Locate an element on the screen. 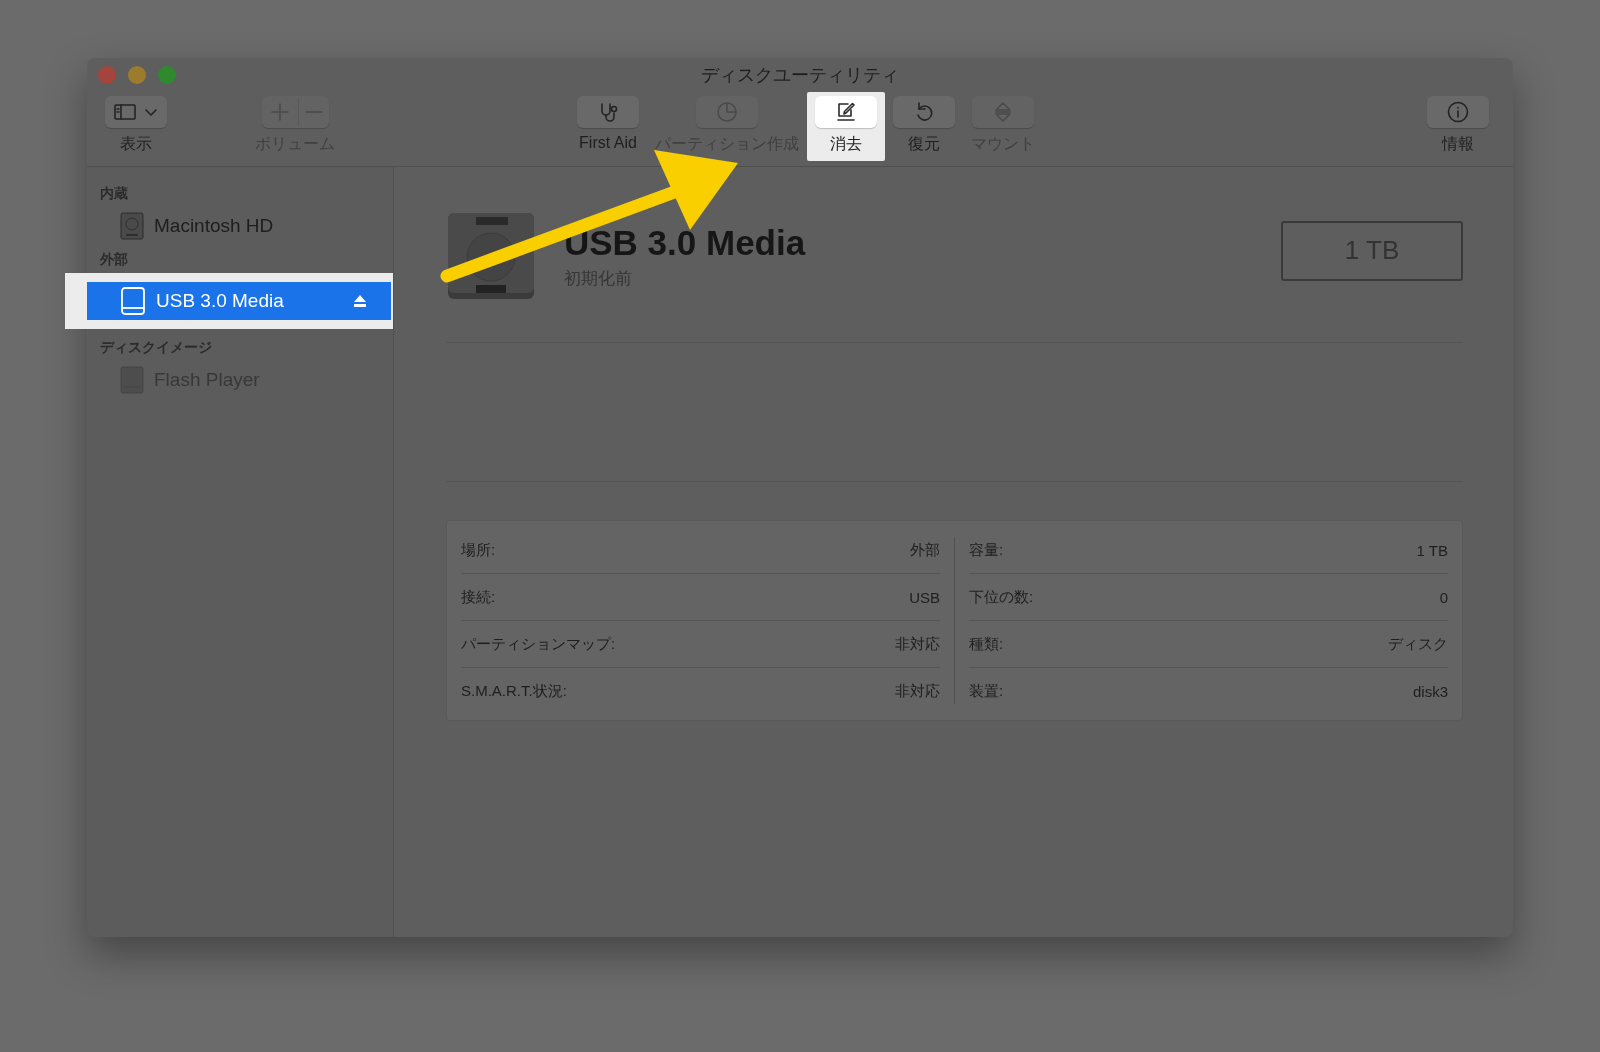 The image size is (1600, 1052). disk-title: USB 3.0 Media is located at coordinates (685, 243).